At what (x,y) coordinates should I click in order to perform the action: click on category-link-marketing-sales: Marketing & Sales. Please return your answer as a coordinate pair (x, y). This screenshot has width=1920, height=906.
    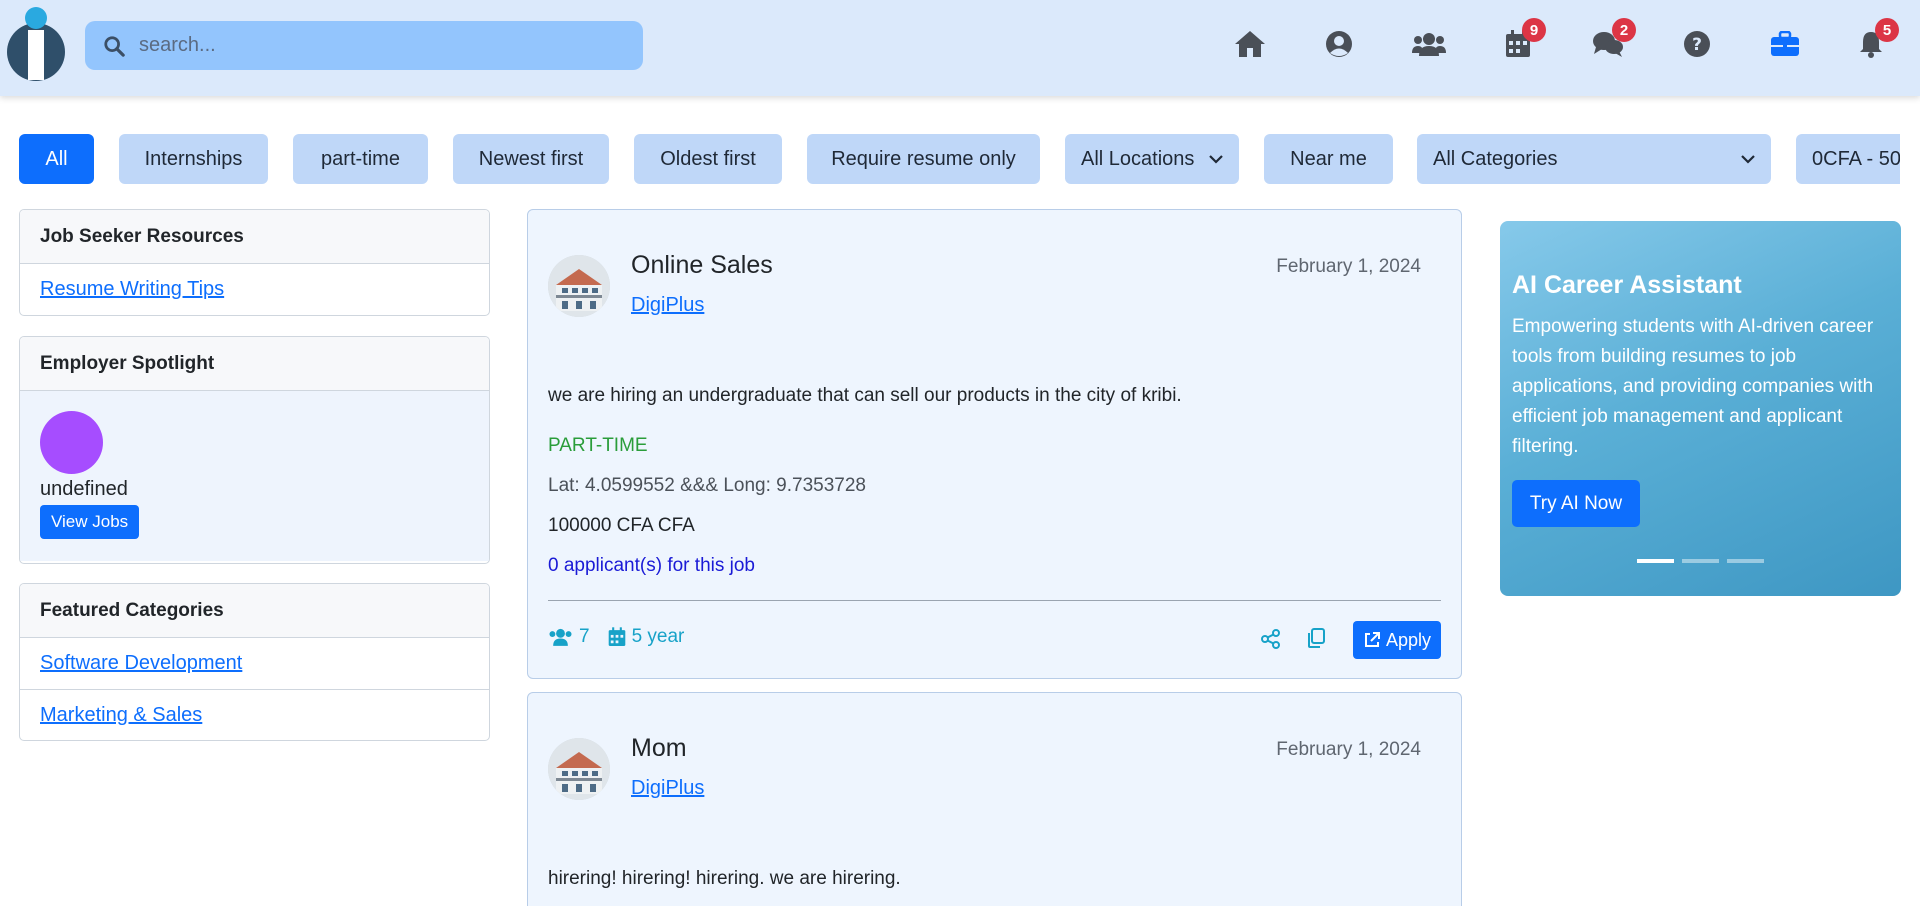
    Looking at the image, I should click on (254, 714).